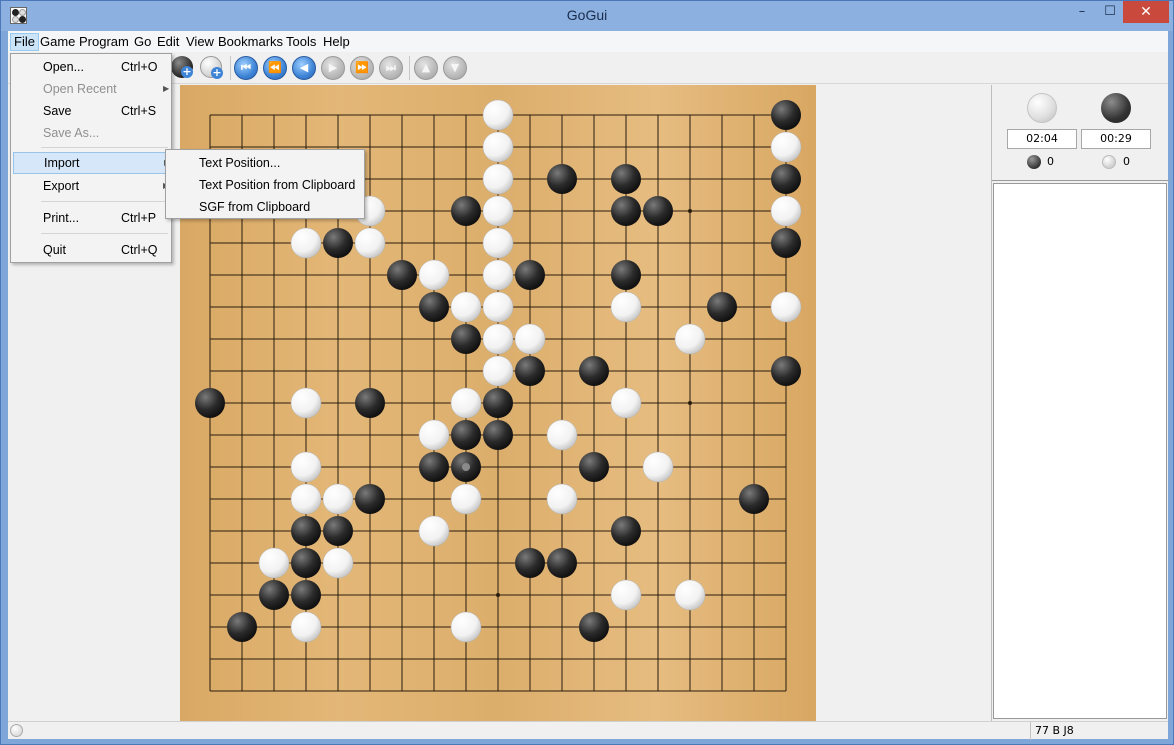 This screenshot has width=1174, height=745. What do you see at coordinates (211, 67) in the screenshot?
I see `white-stone-setup-icon: +` at bounding box center [211, 67].